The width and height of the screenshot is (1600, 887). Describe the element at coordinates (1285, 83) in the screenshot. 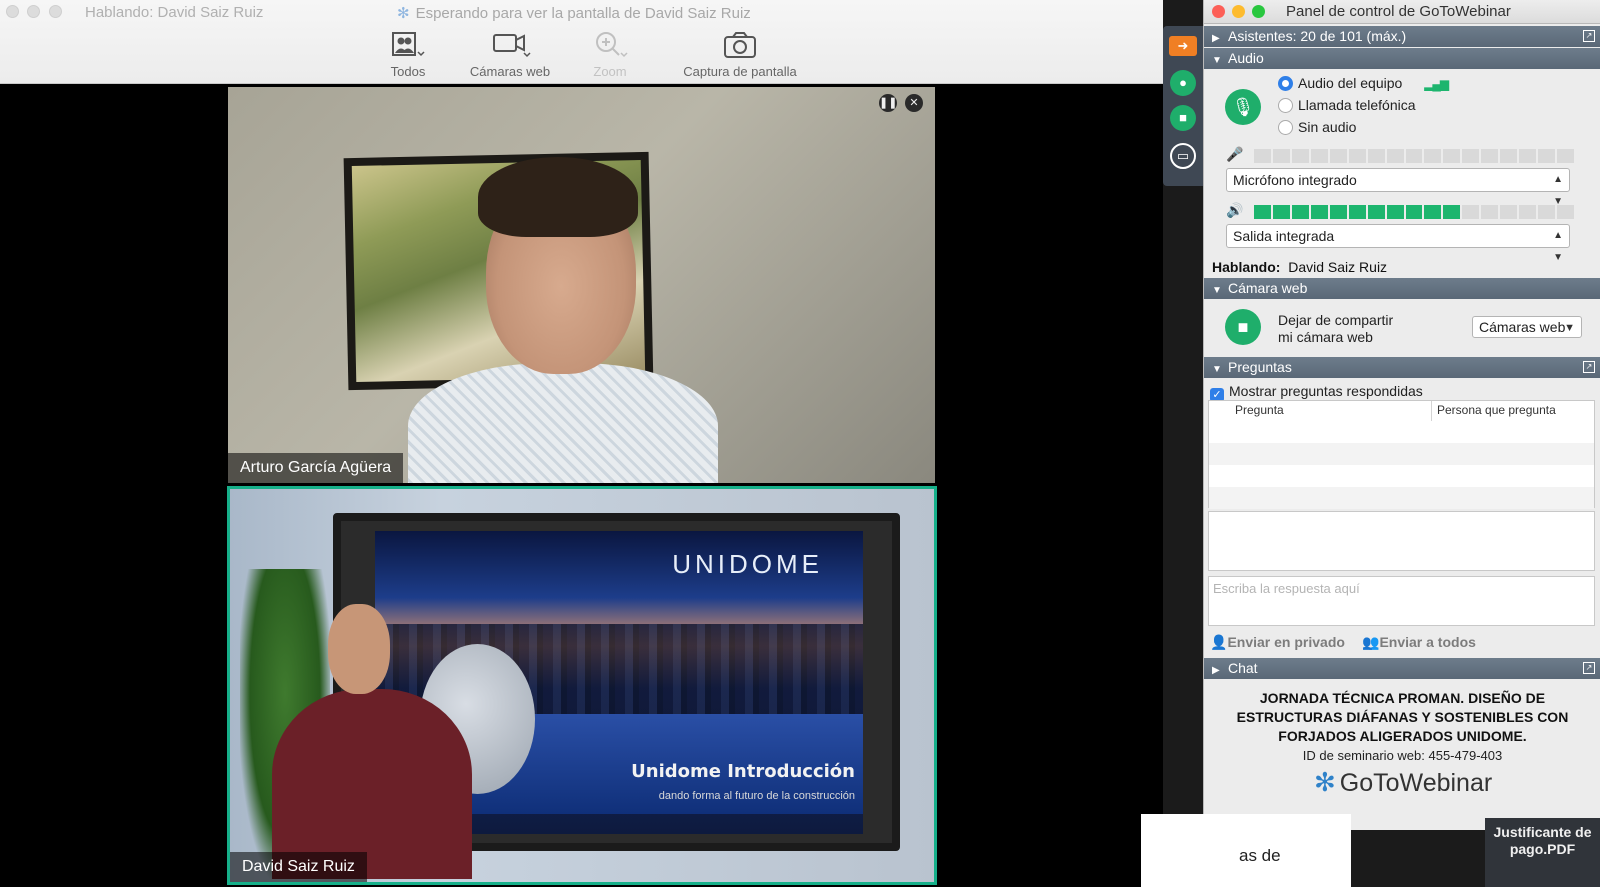

I see `radio-audio-computer` at that location.